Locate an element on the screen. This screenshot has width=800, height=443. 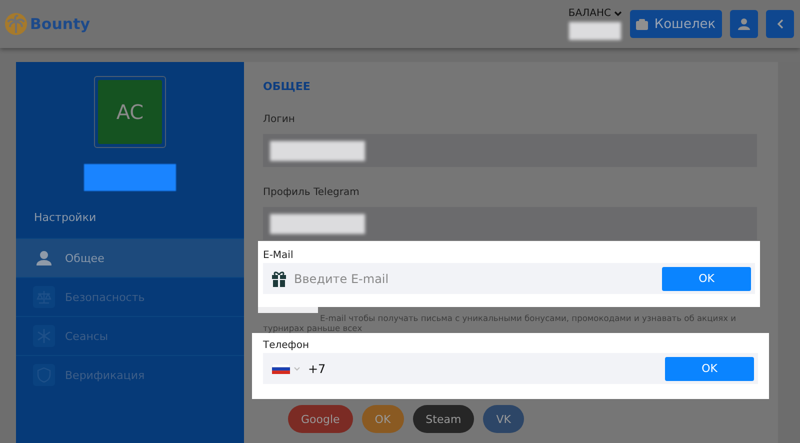
collapse-button is located at coordinates (780, 24).